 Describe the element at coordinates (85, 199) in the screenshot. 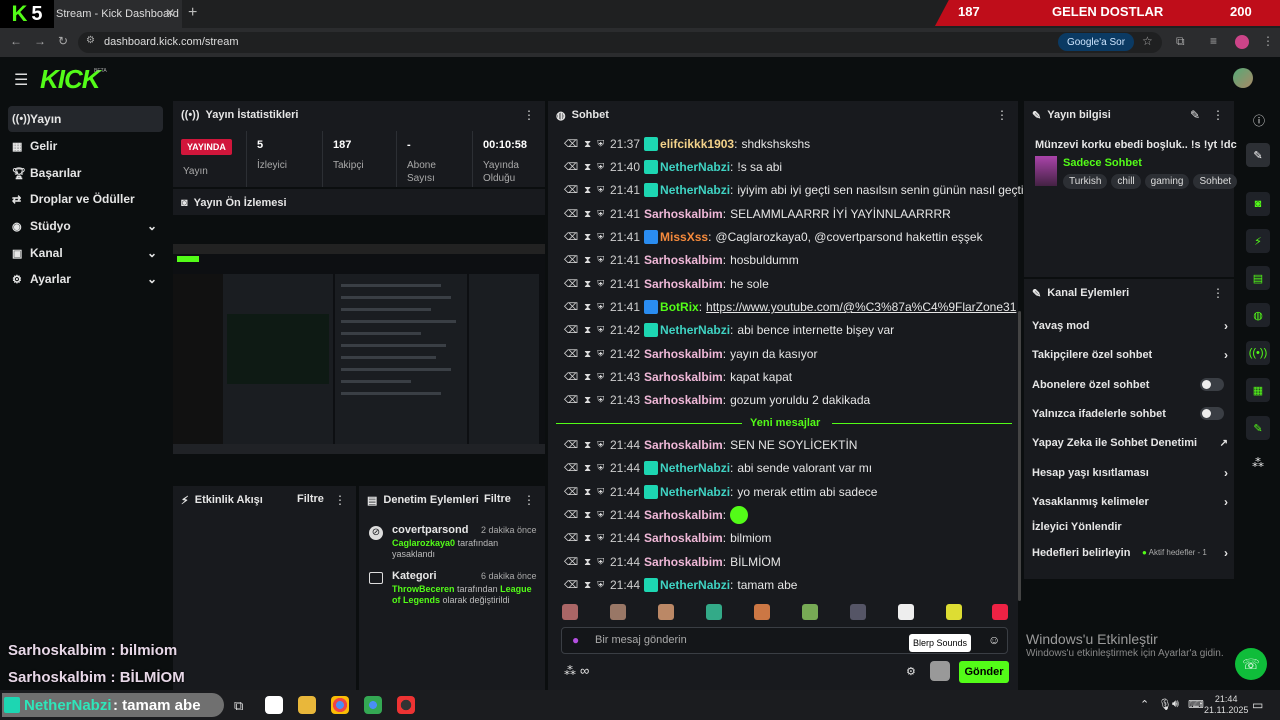

I see `sidebar-item-droplar: ⇄ Droplar ve Ödüller` at that location.